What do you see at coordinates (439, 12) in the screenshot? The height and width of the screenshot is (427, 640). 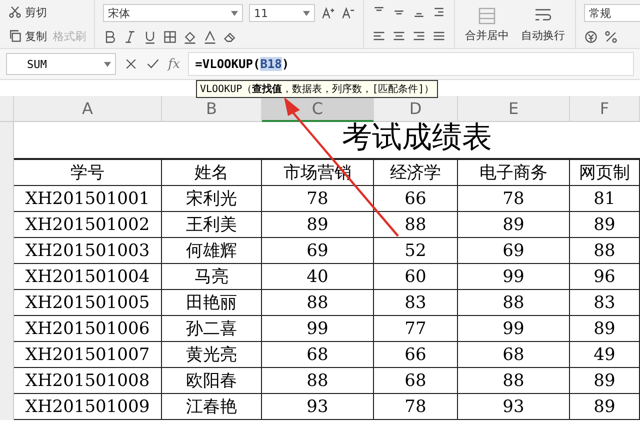 I see `indent-icon` at bounding box center [439, 12].